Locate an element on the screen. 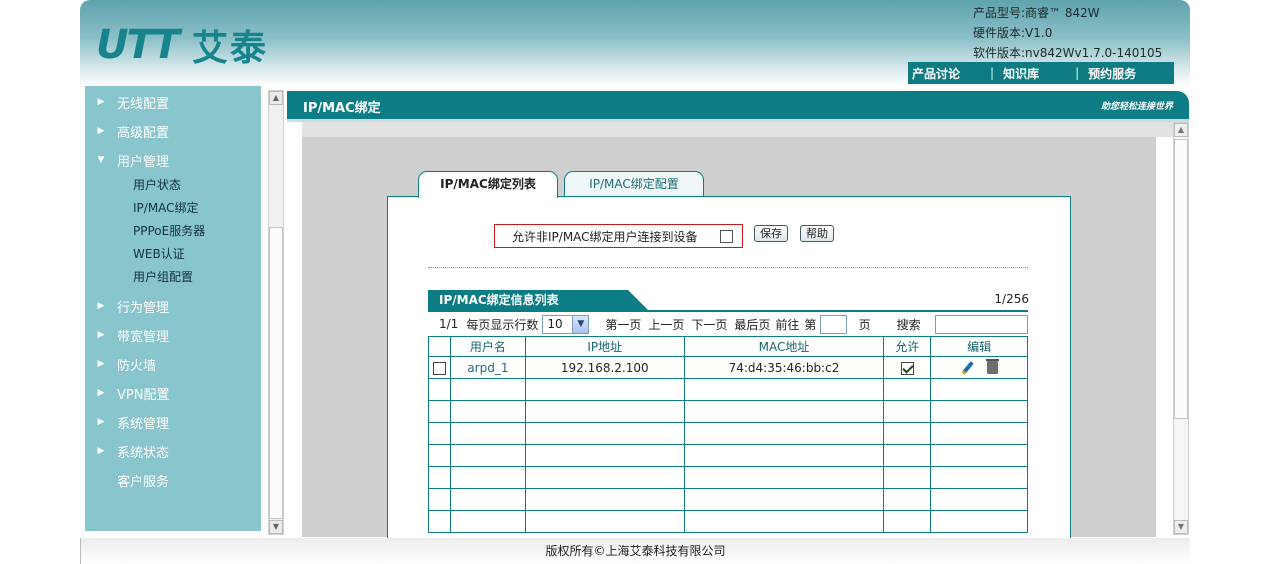 This screenshot has height=564, width=1273. content-scrollbar: ▲ ▼ is located at coordinates (1181, 328).